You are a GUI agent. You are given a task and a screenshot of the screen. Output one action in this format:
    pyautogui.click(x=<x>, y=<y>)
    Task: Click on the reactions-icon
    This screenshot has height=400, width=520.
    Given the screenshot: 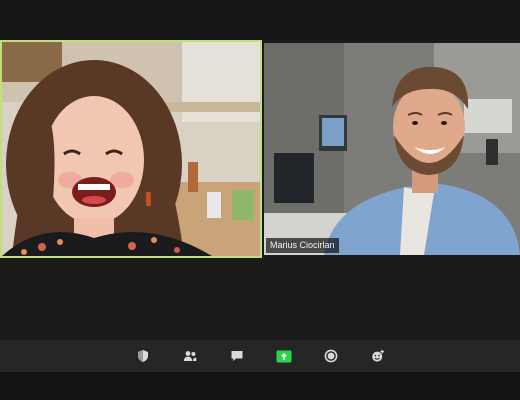 What is the action you would take?
    pyautogui.click(x=378, y=355)
    